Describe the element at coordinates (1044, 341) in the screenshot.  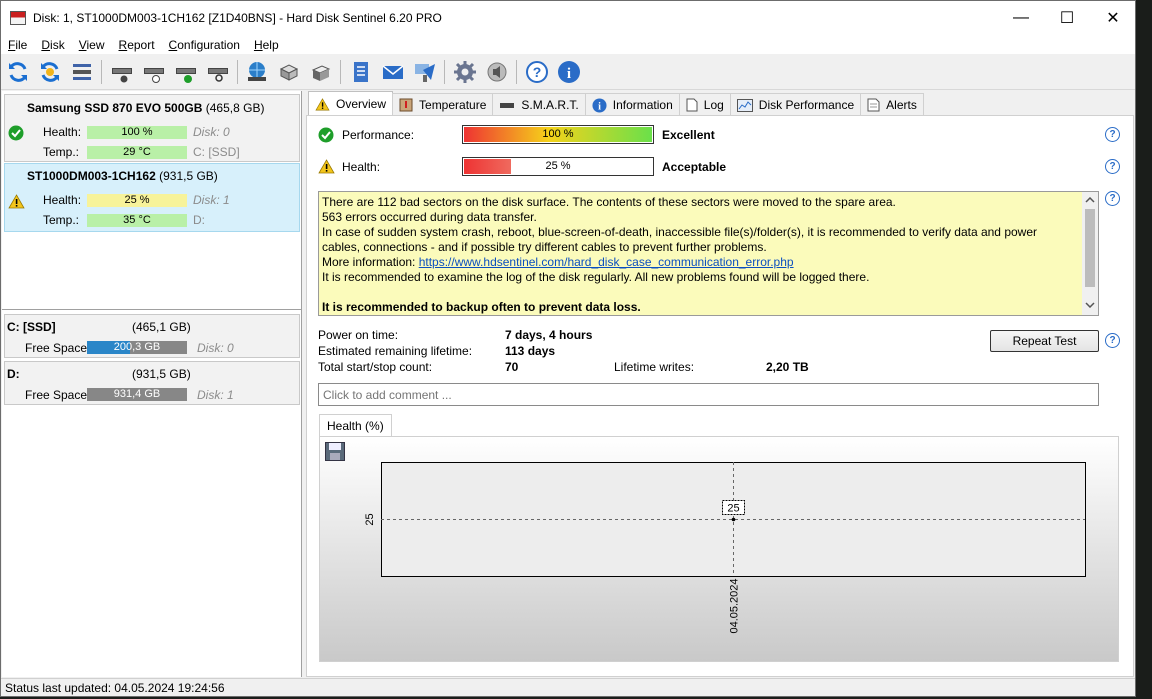
I see `repeat-test-button: Repeat Test` at that location.